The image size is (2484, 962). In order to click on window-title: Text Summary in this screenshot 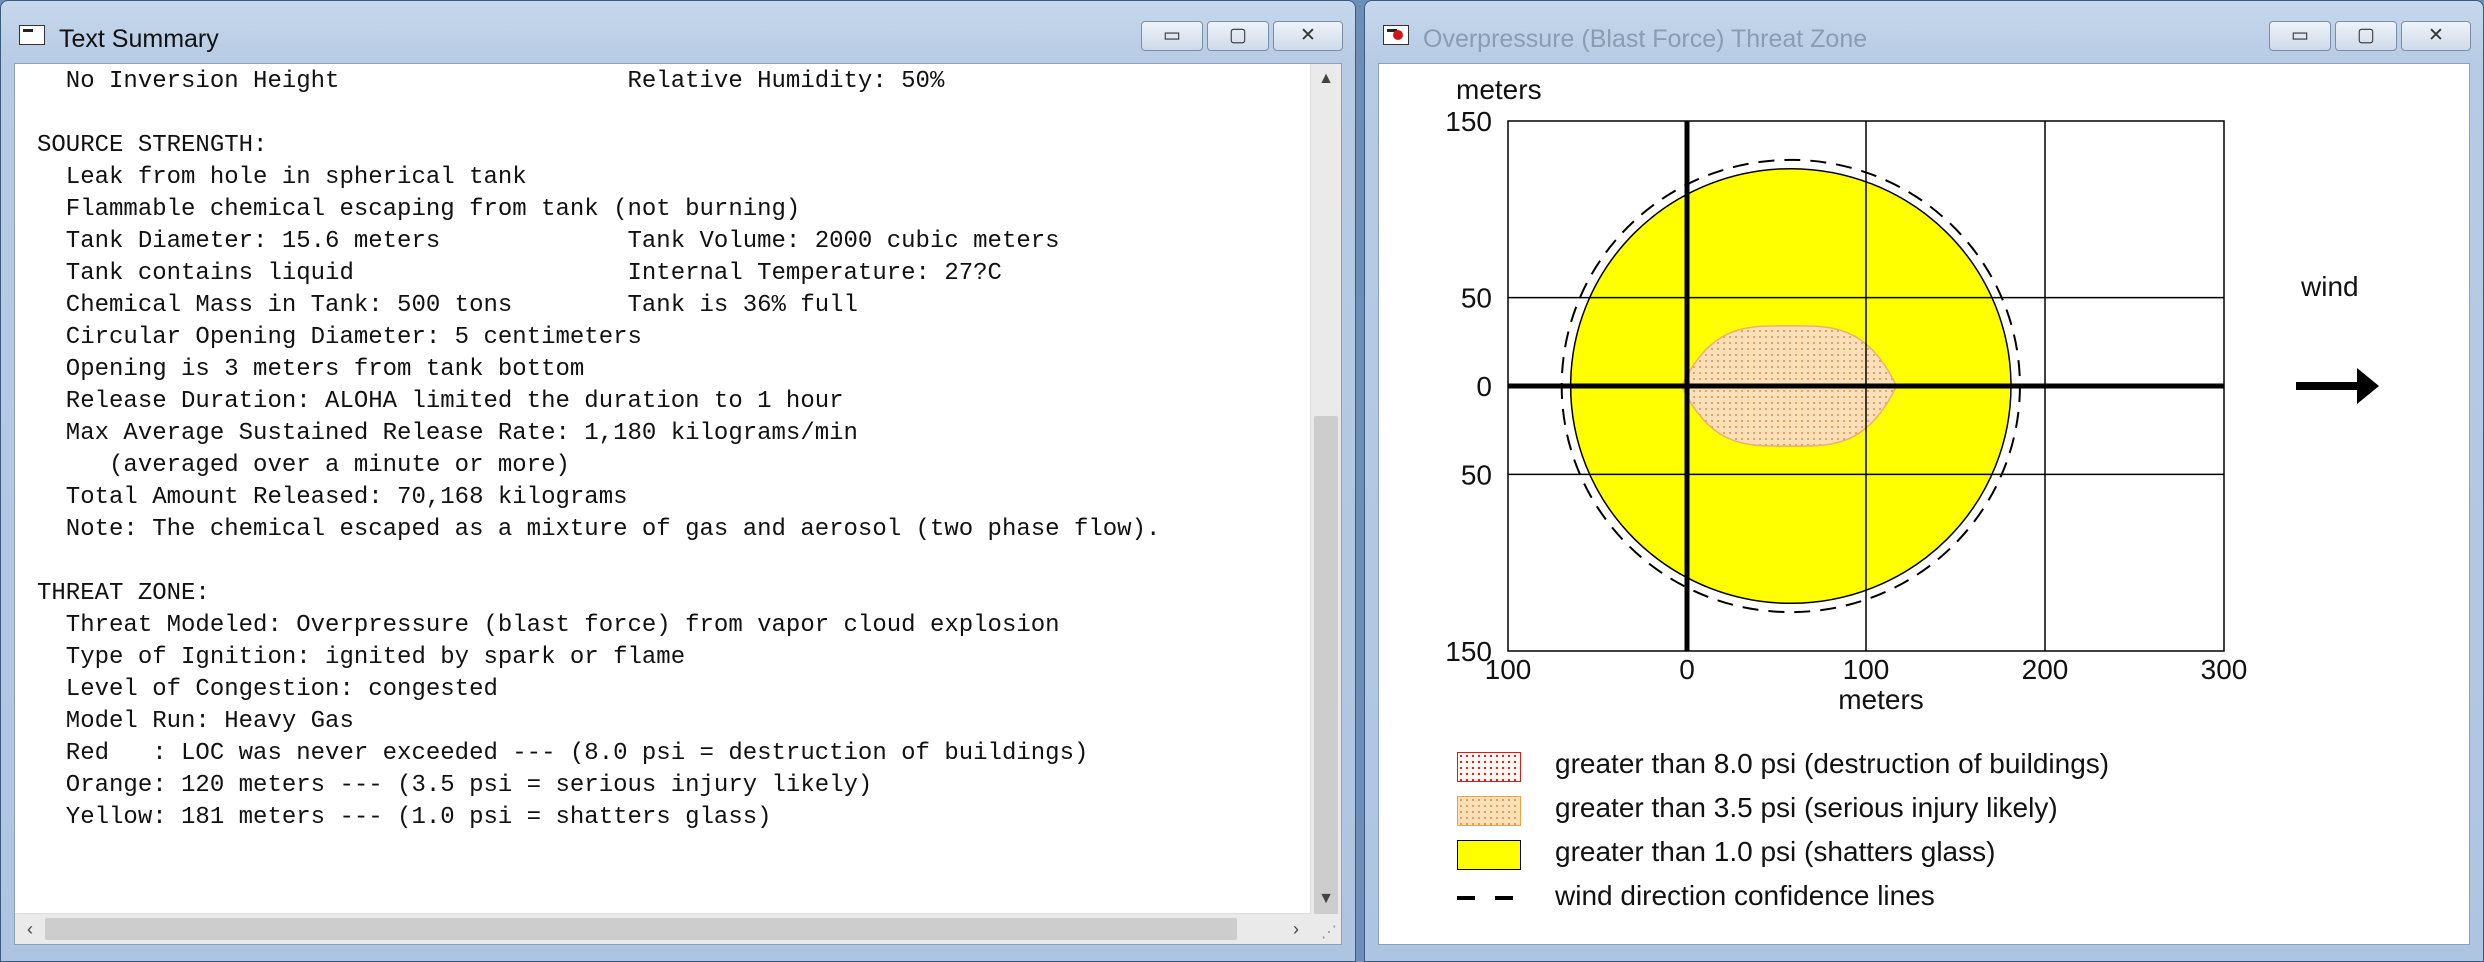, I will do `click(139, 39)`.